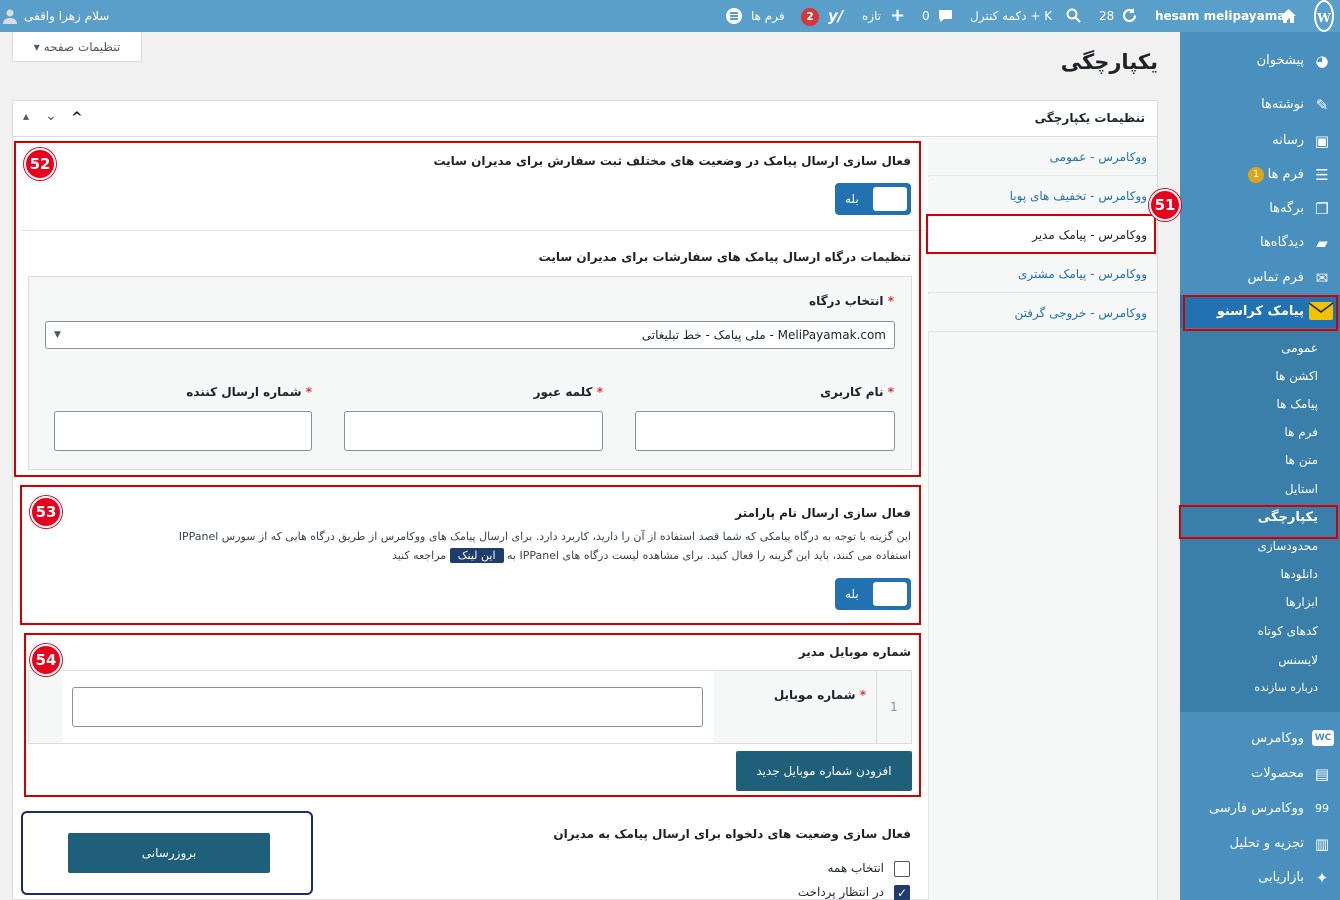 The image size is (1340, 900). I want to click on sidebar-item-pages: ❐ برگه‌ها, so click(1260, 209).